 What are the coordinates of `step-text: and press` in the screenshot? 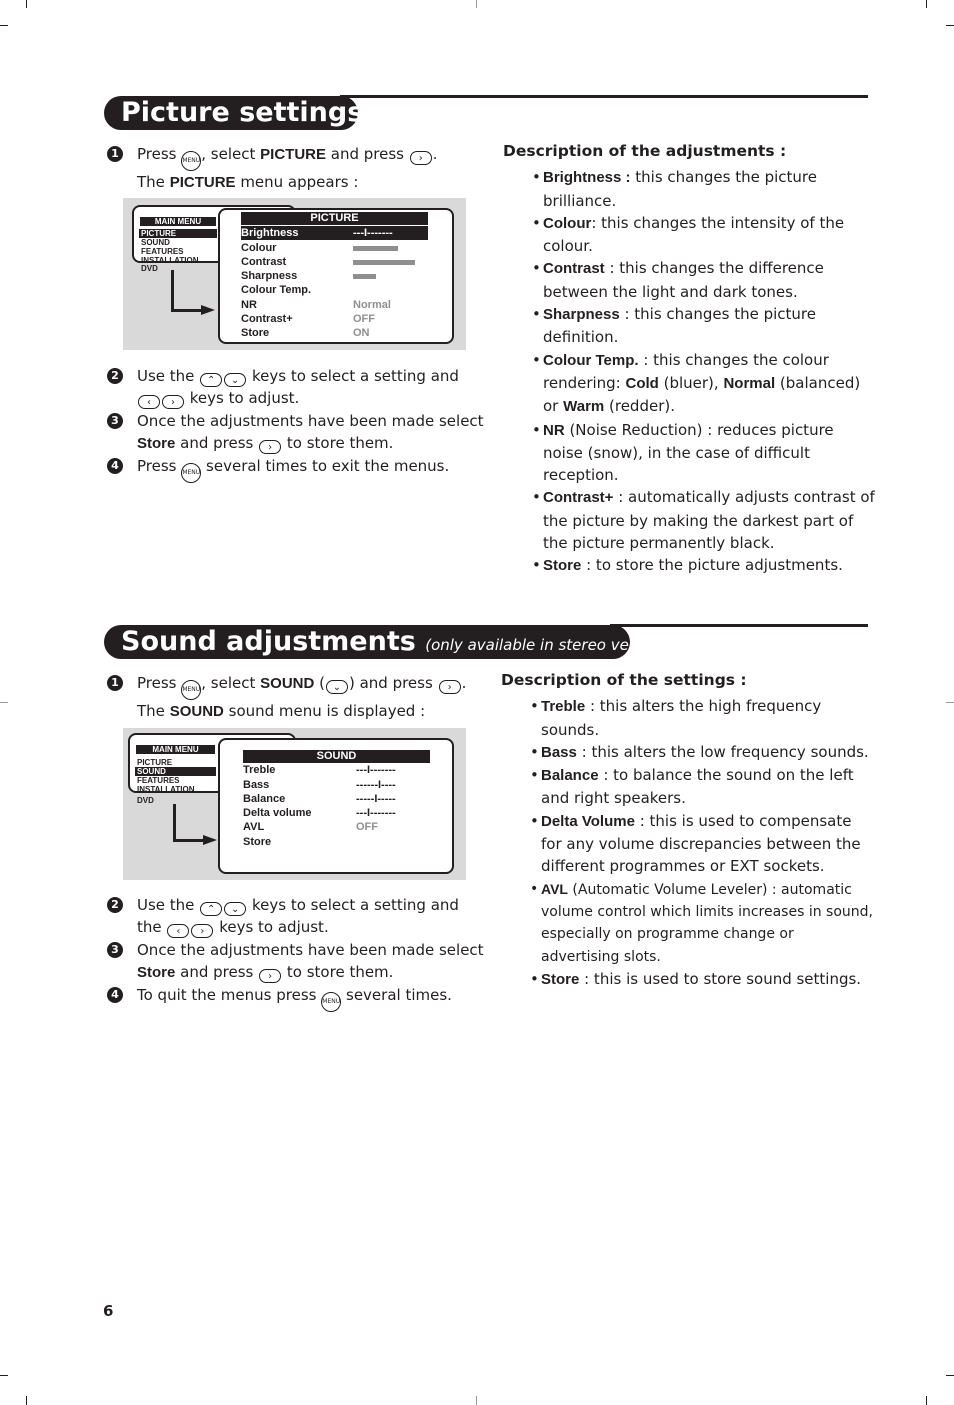 It's located at (217, 971).